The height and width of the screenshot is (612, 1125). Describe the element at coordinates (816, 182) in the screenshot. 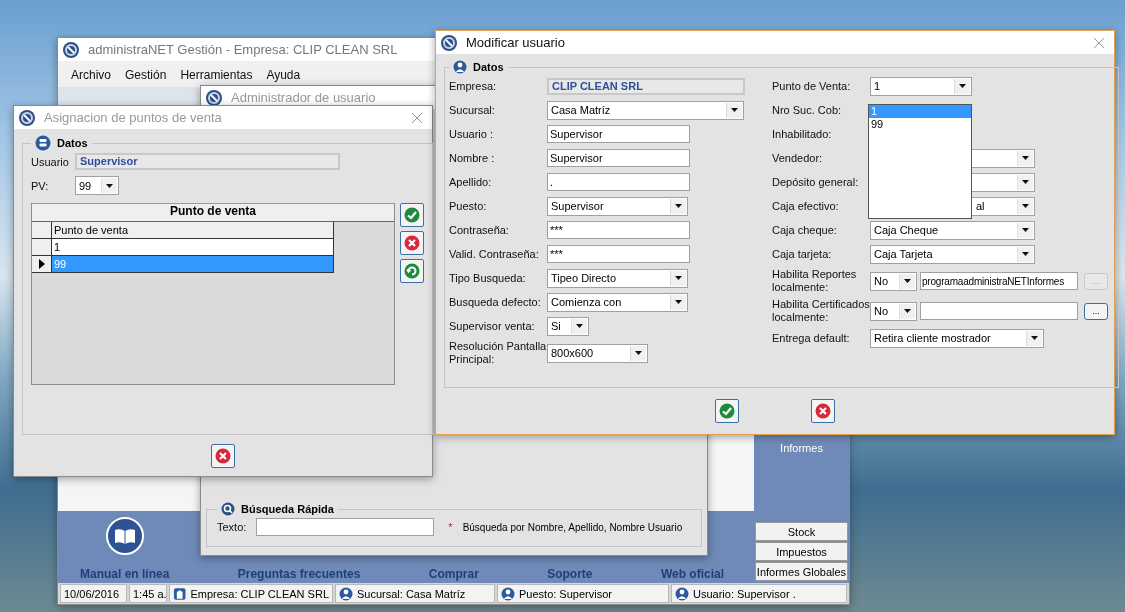

I see `field-label: Depósito general:` at that location.